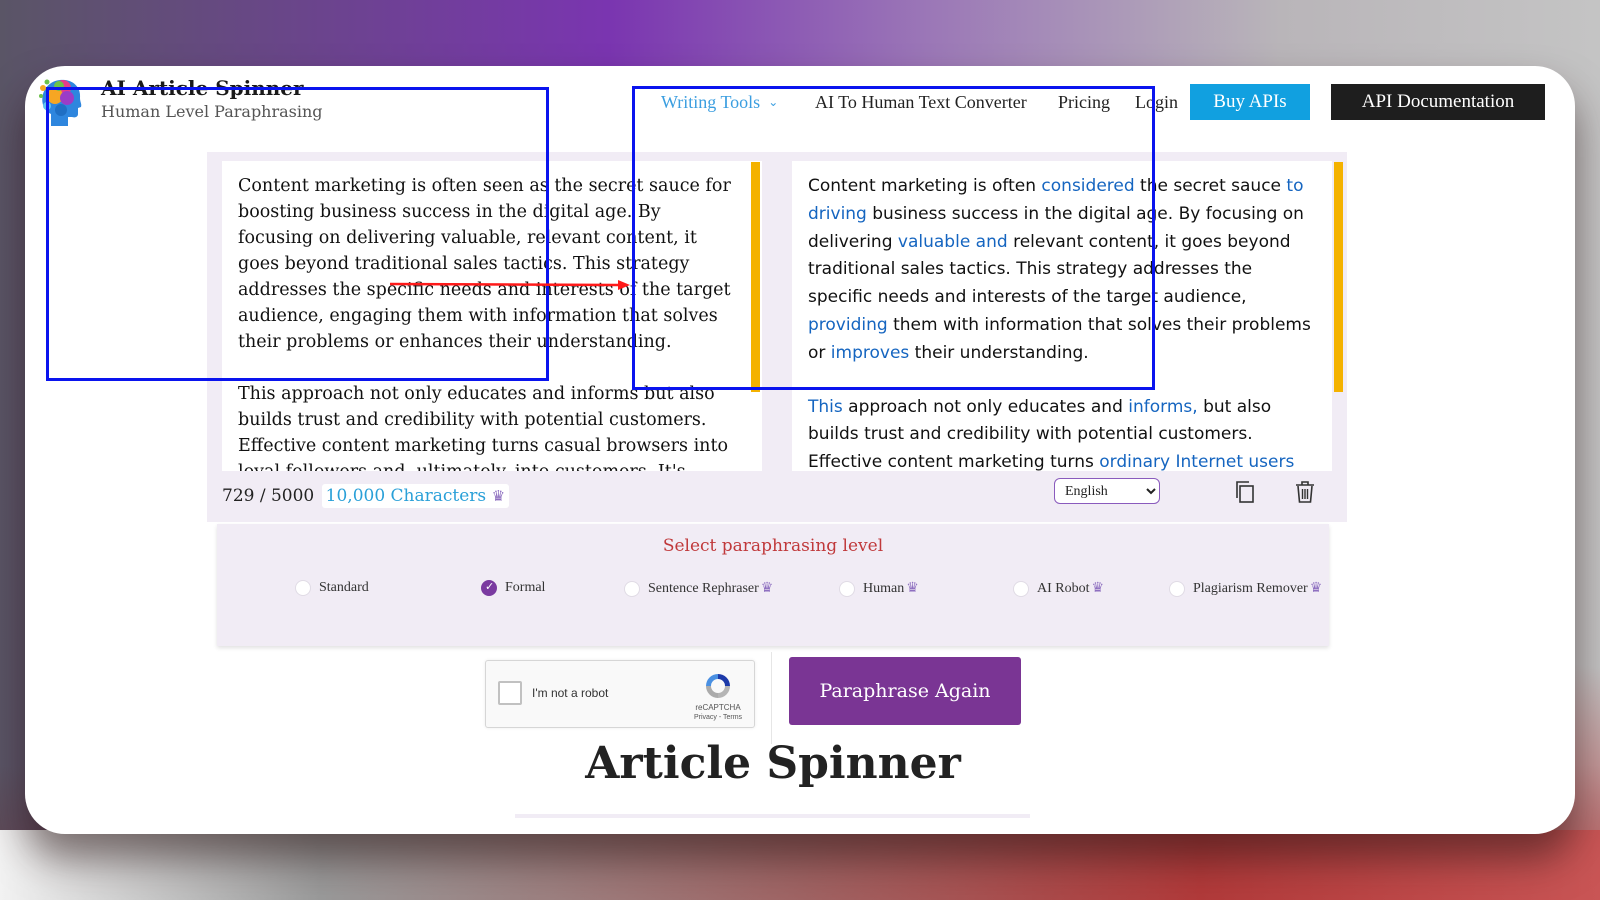 This screenshot has height=900, width=1600. I want to click on level-option-ai-robot: AI Robot ♛, so click(1058, 588).